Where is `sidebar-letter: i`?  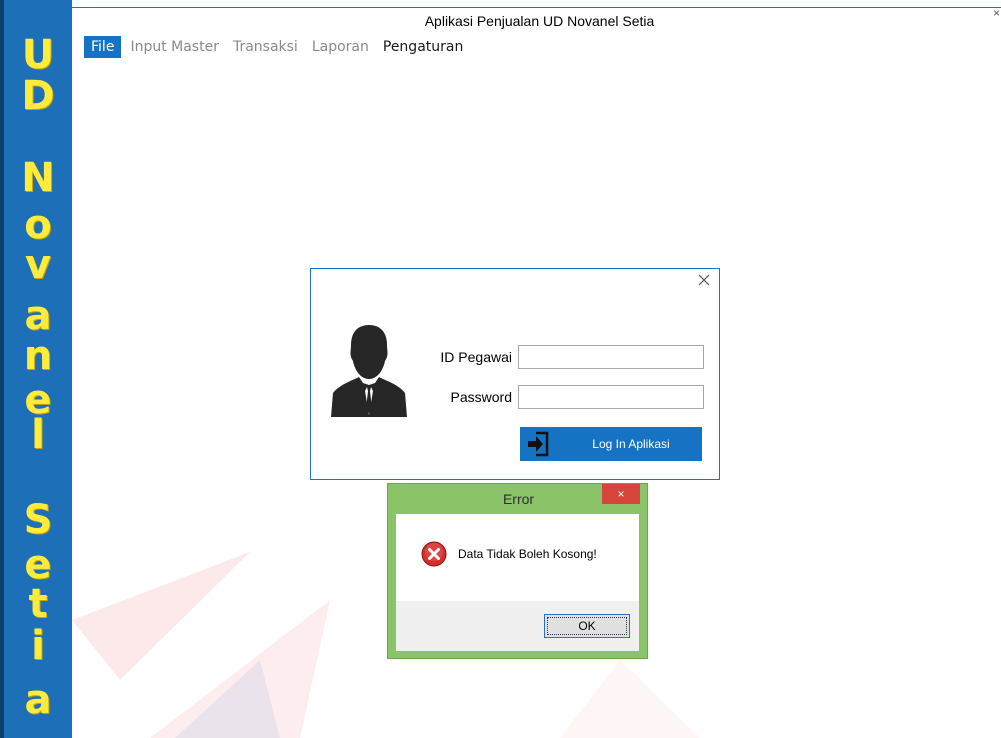 sidebar-letter: i is located at coordinates (38, 646).